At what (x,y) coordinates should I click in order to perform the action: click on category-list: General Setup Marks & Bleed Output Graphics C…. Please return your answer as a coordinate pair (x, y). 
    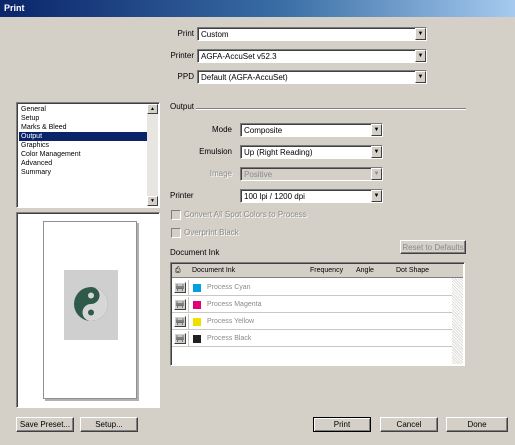
    Looking at the image, I should click on (88, 155).